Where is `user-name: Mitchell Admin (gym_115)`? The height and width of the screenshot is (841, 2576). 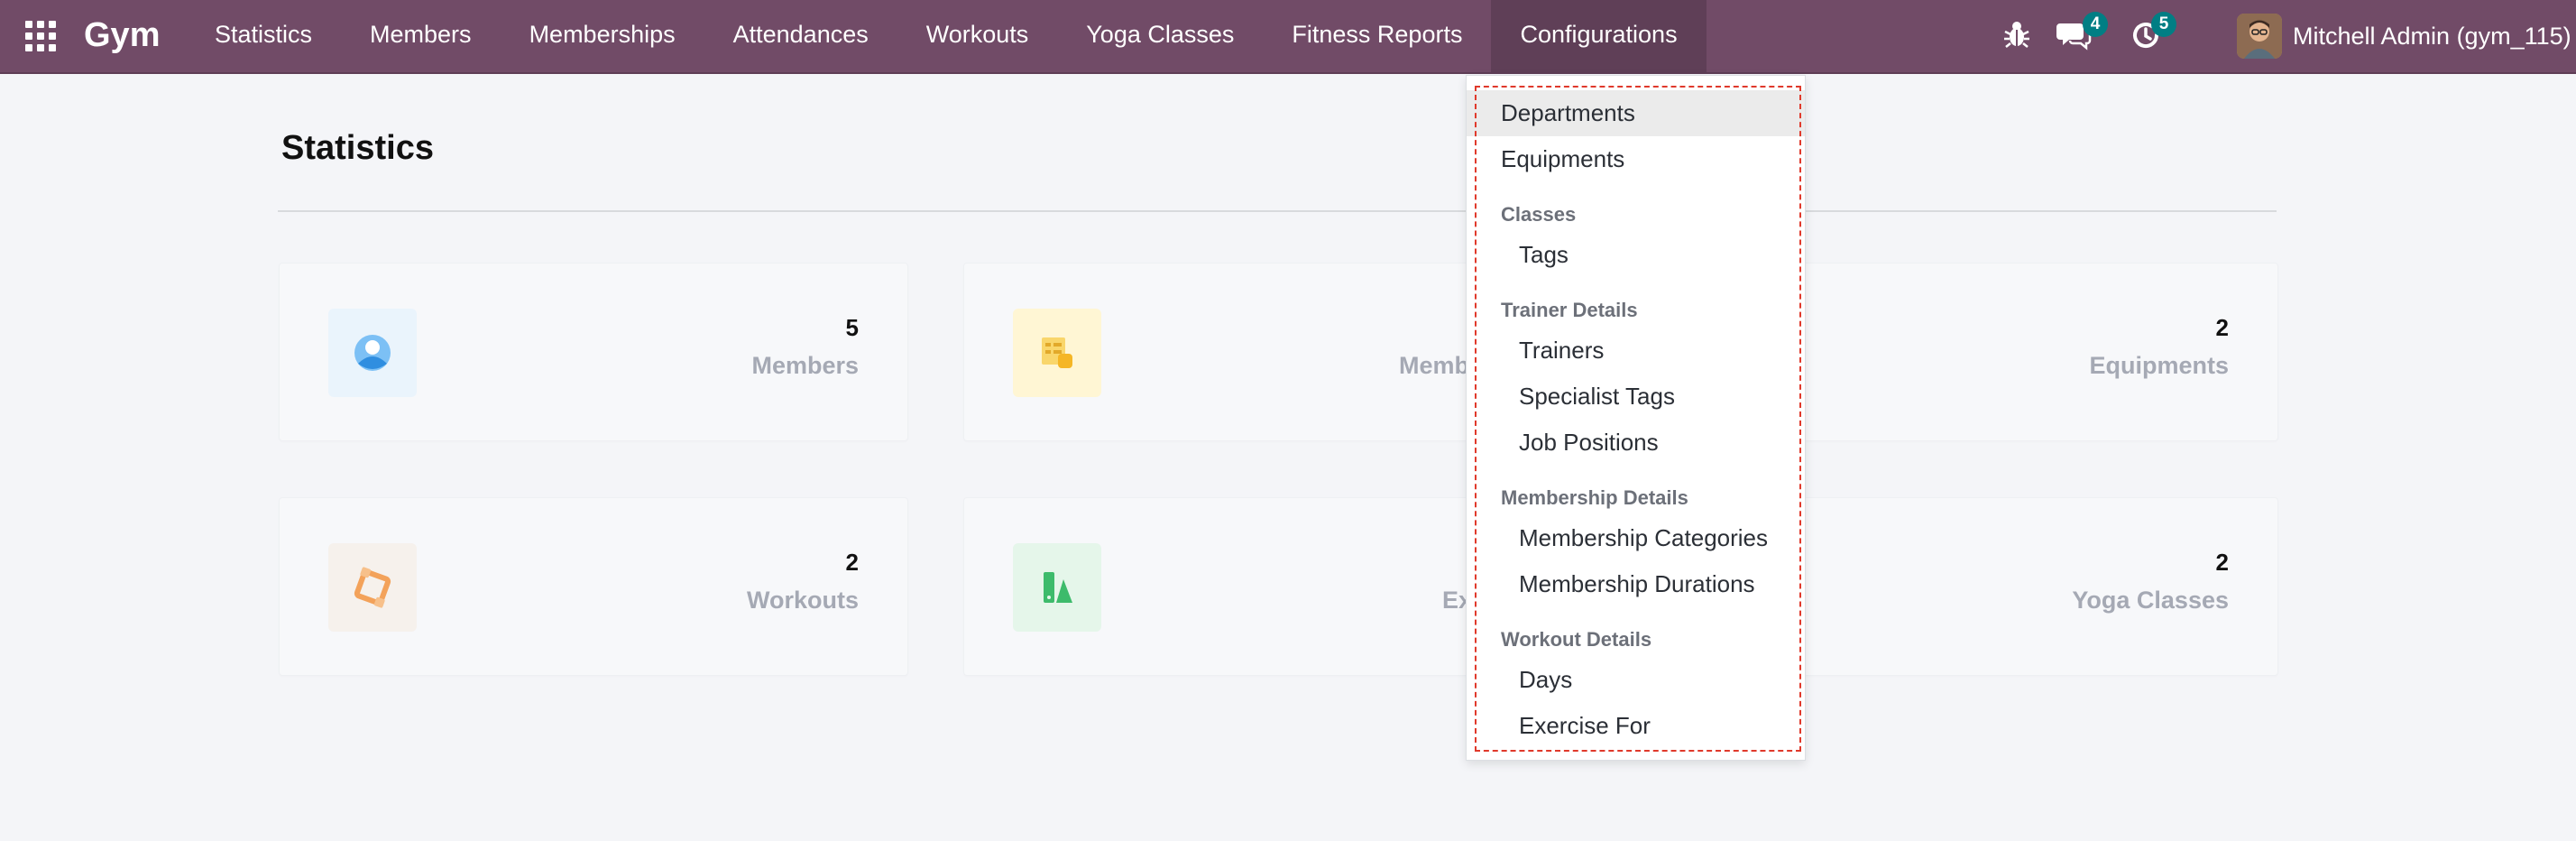 user-name: Mitchell Admin (gym_115) is located at coordinates (2432, 36).